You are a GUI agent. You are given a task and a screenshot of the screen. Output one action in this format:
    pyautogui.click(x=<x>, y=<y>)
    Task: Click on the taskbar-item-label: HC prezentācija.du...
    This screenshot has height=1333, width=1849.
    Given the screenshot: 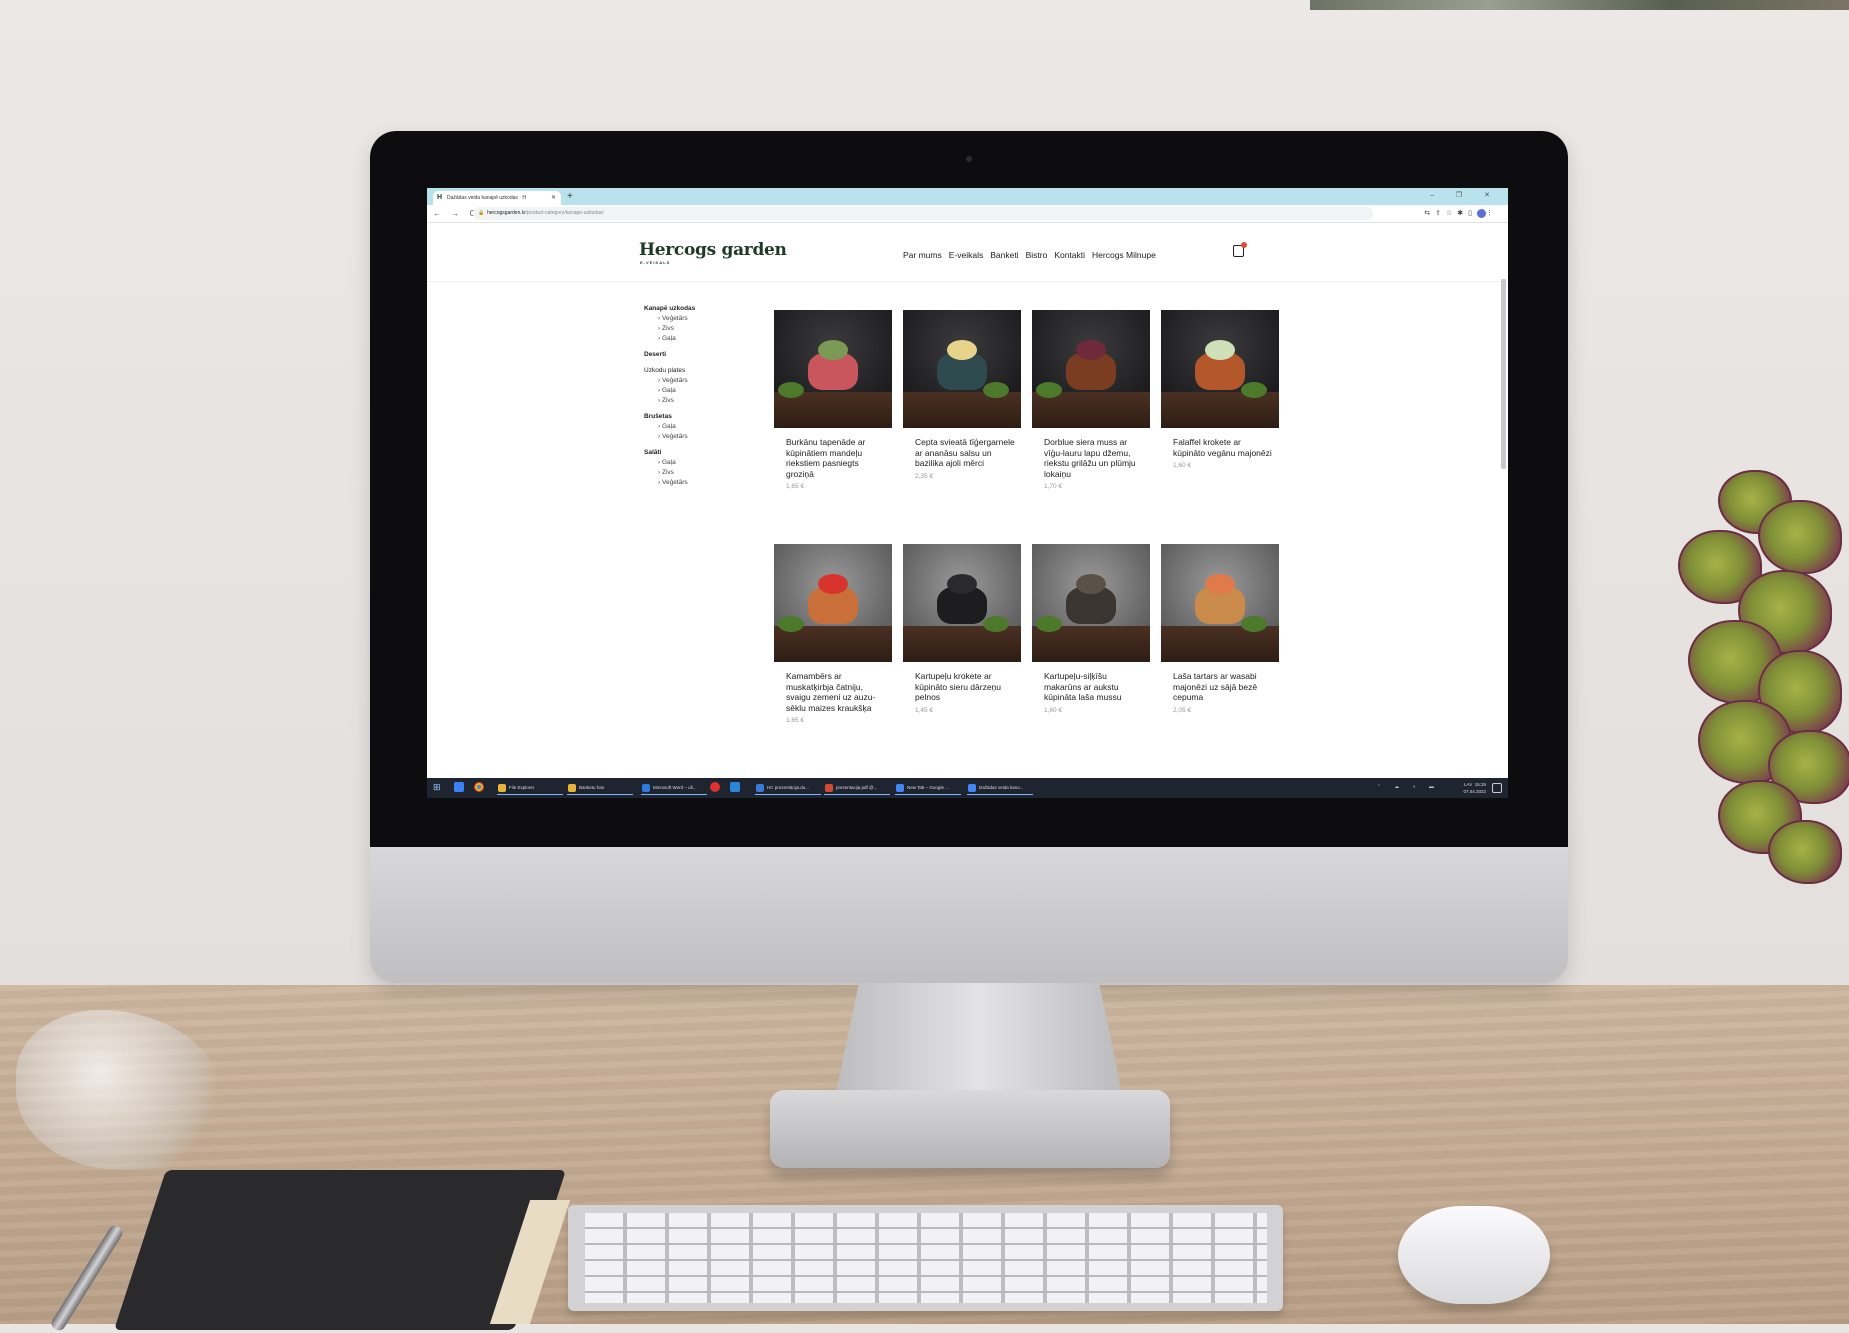 What is the action you would take?
    pyautogui.click(x=788, y=787)
    